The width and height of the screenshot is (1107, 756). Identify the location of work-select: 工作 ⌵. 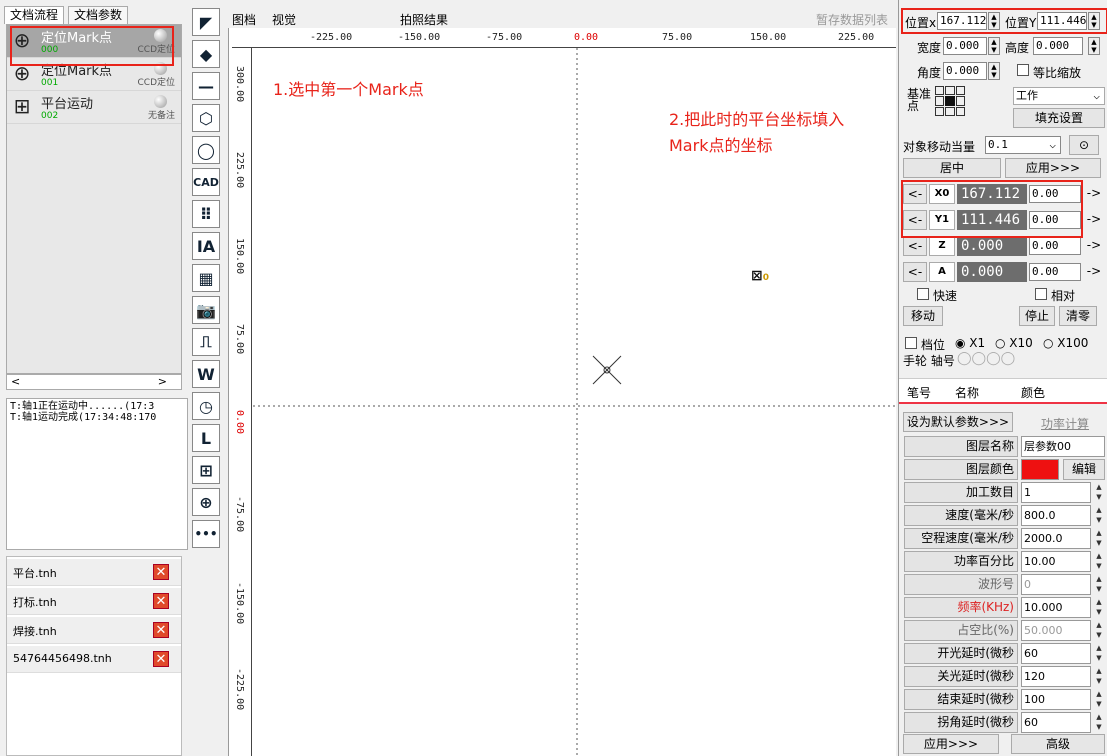
(1059, 96).